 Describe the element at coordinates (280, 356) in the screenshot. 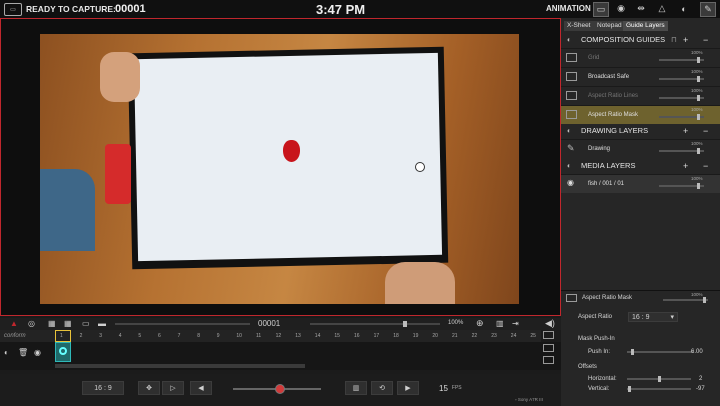

I see `timeline-tracks: ◐ 🗑 ◉` at that location.